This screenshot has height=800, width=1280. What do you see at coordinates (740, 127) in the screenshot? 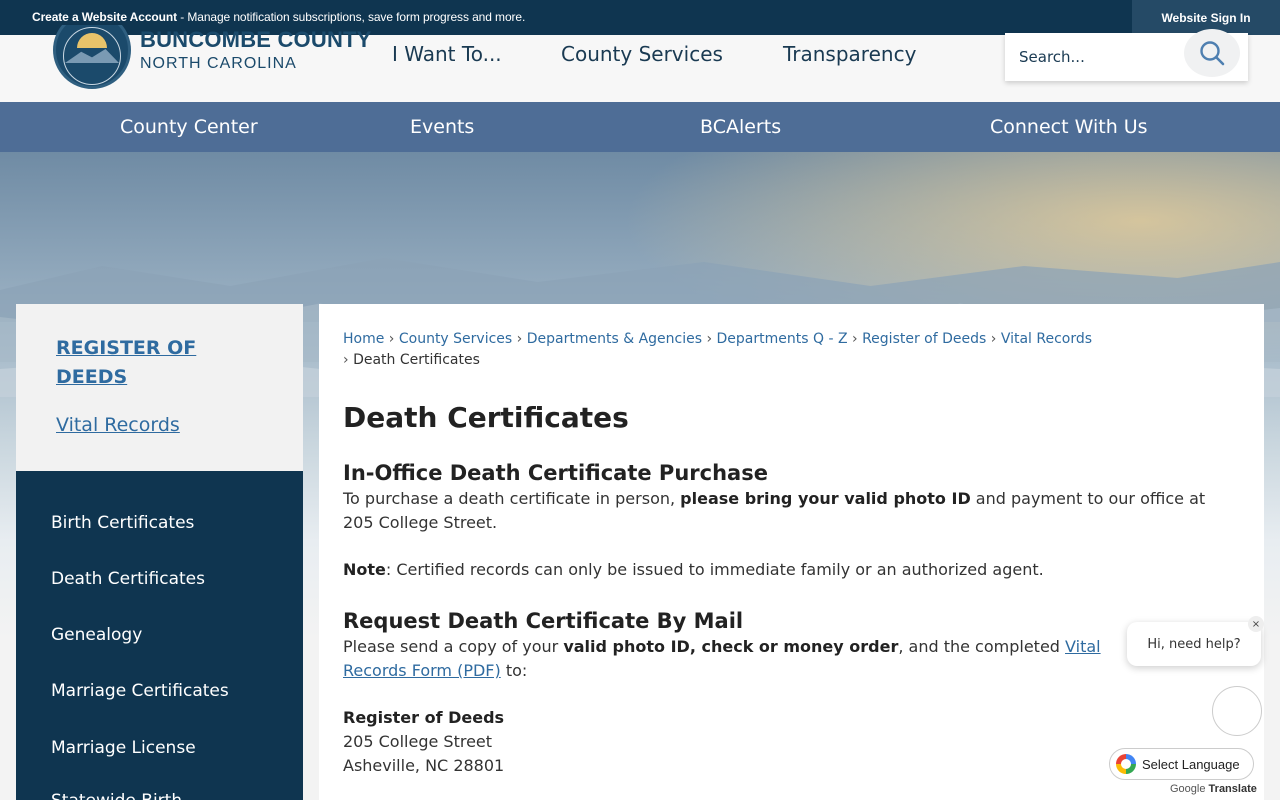
I see `nav-bcalerts: BCAlerts` at bounding box center [740, 127].